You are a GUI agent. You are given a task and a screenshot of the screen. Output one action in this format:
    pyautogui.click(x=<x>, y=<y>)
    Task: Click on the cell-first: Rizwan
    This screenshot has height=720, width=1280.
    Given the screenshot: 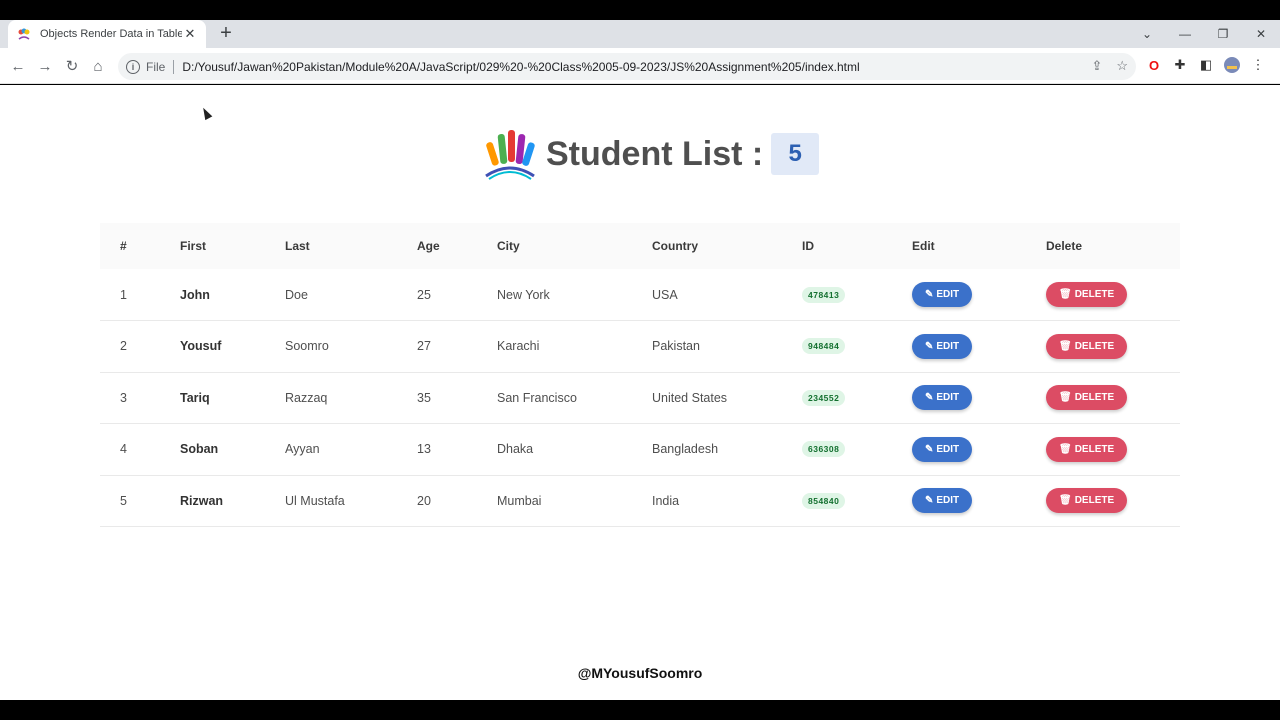 What is the action you would take?
    pyautogui.click(x=202, y=500)
    